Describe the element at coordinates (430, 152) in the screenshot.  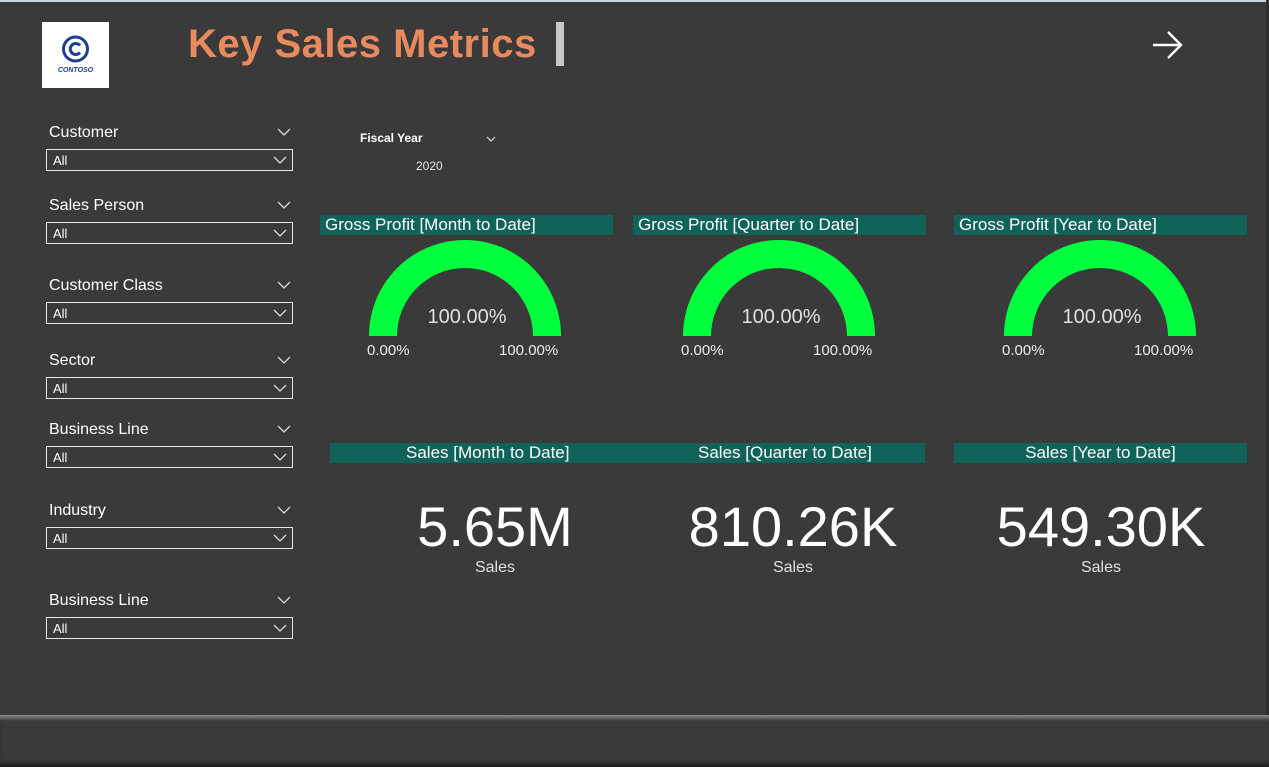
I see `fiscal-year-slicer: Fiscal Year 2020` at that location.